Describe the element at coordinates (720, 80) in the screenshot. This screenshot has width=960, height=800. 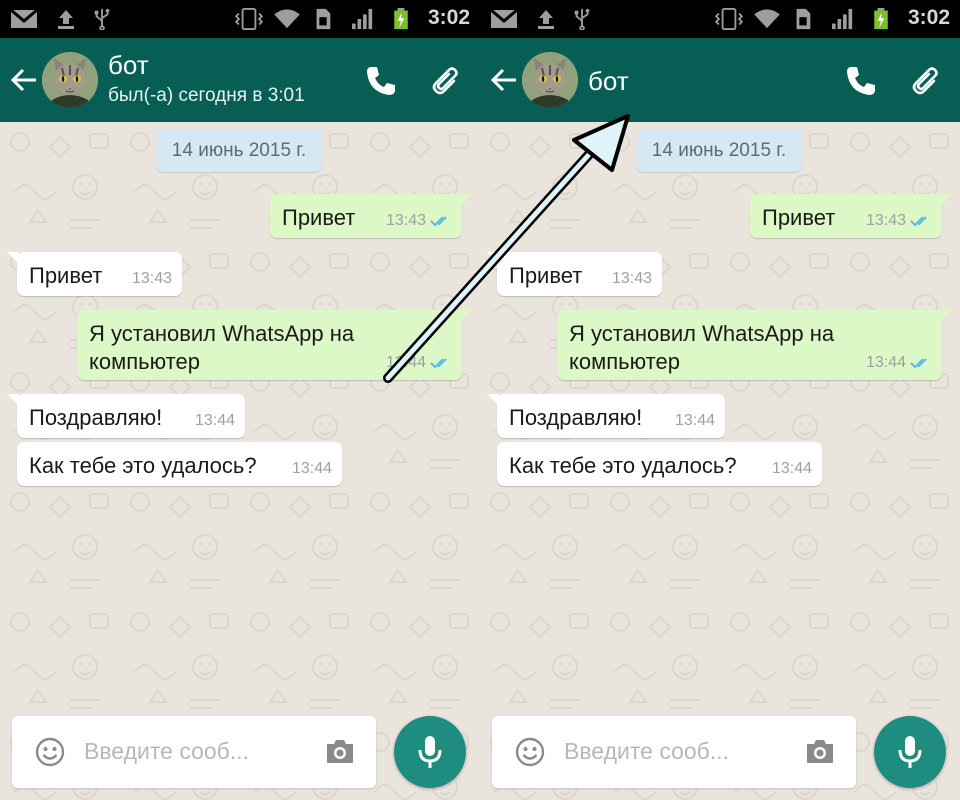
I see `chat-header: бот` at that location.